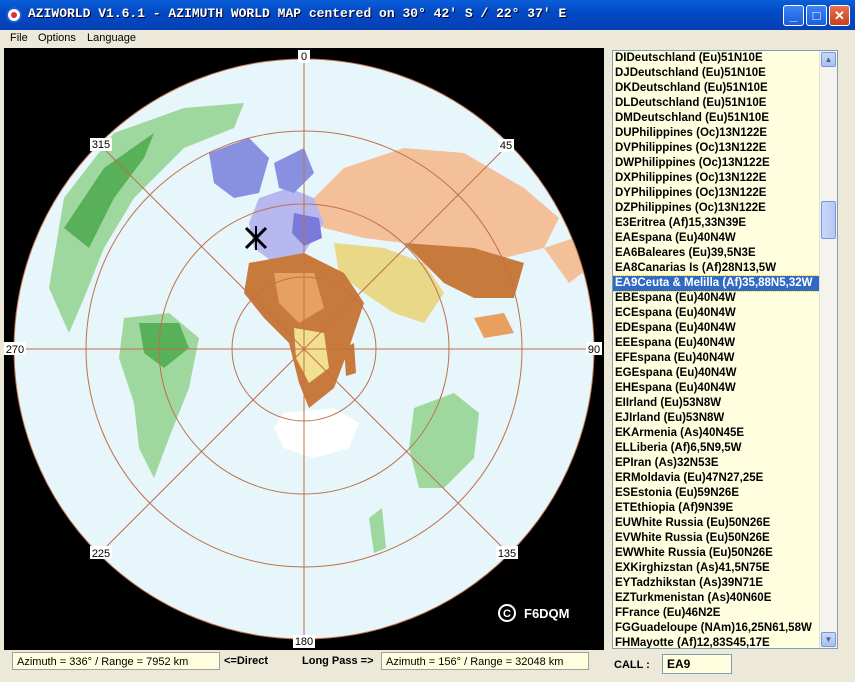 The width and height of the screenshot is (855, 682). What do you see at coordinates (304, 642) in the screenshot?
I see `bearing-label-180: 180` at bounding box center [304, 642].